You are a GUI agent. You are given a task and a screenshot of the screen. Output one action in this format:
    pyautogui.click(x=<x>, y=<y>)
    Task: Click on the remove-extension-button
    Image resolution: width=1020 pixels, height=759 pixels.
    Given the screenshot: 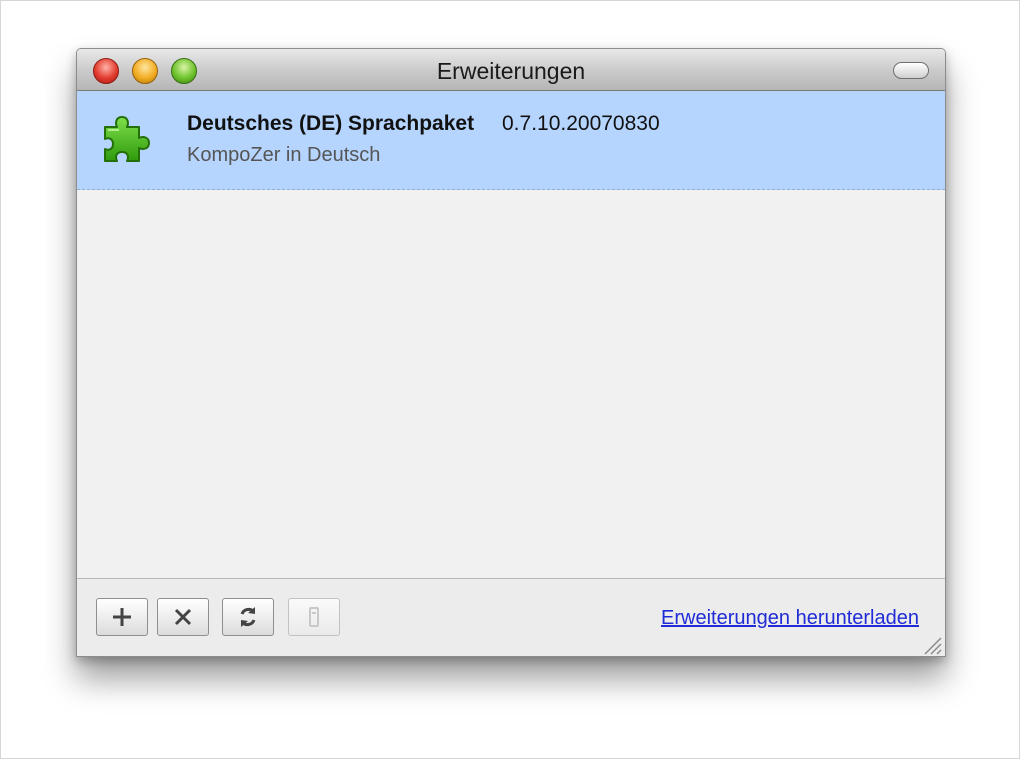 What is the action you would take?
    pyautogui.click(x=183, y=617)
    